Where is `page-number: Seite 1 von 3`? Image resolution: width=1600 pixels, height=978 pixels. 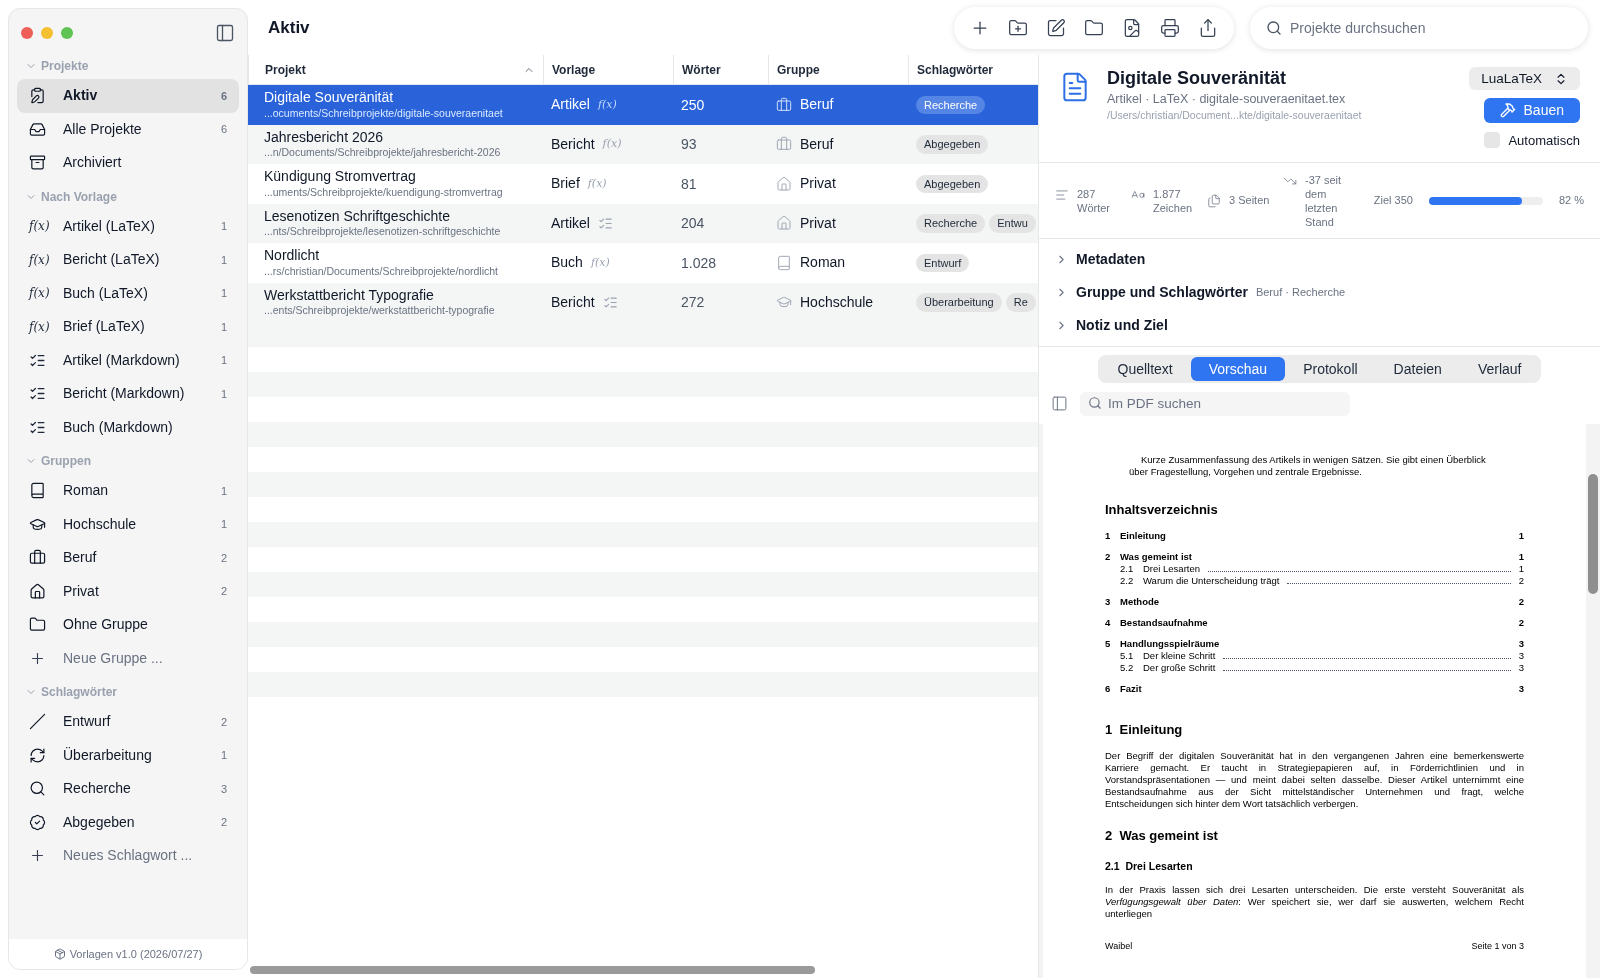 page-number: Seite 1 von 3 is located at coordinates (1497, 945).